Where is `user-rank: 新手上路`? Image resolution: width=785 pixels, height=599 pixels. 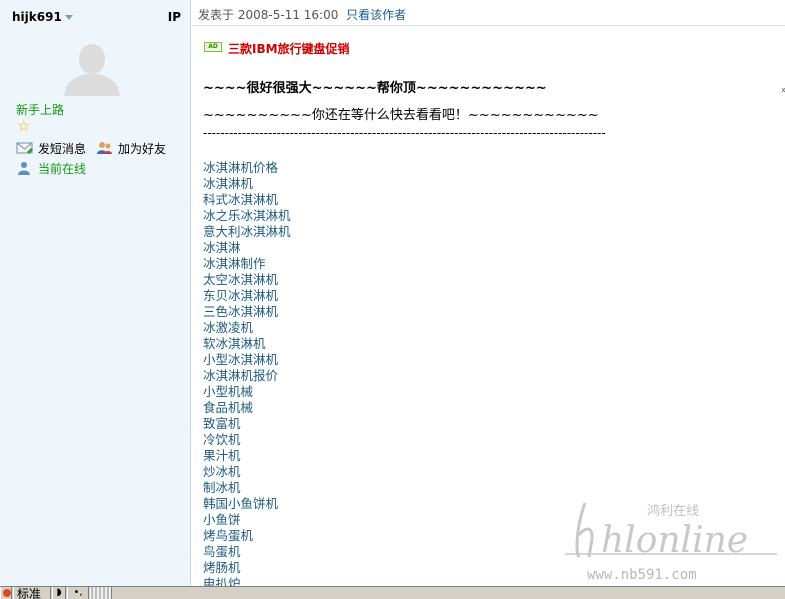
user-rank: 新手上路 is located at coordinates (40, 110).